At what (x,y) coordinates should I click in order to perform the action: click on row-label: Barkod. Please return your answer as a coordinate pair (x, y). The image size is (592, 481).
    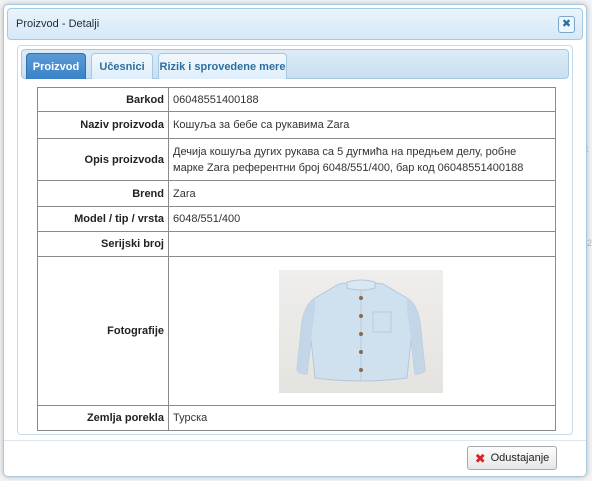
    Looking at the image, I should click on (103, 99).